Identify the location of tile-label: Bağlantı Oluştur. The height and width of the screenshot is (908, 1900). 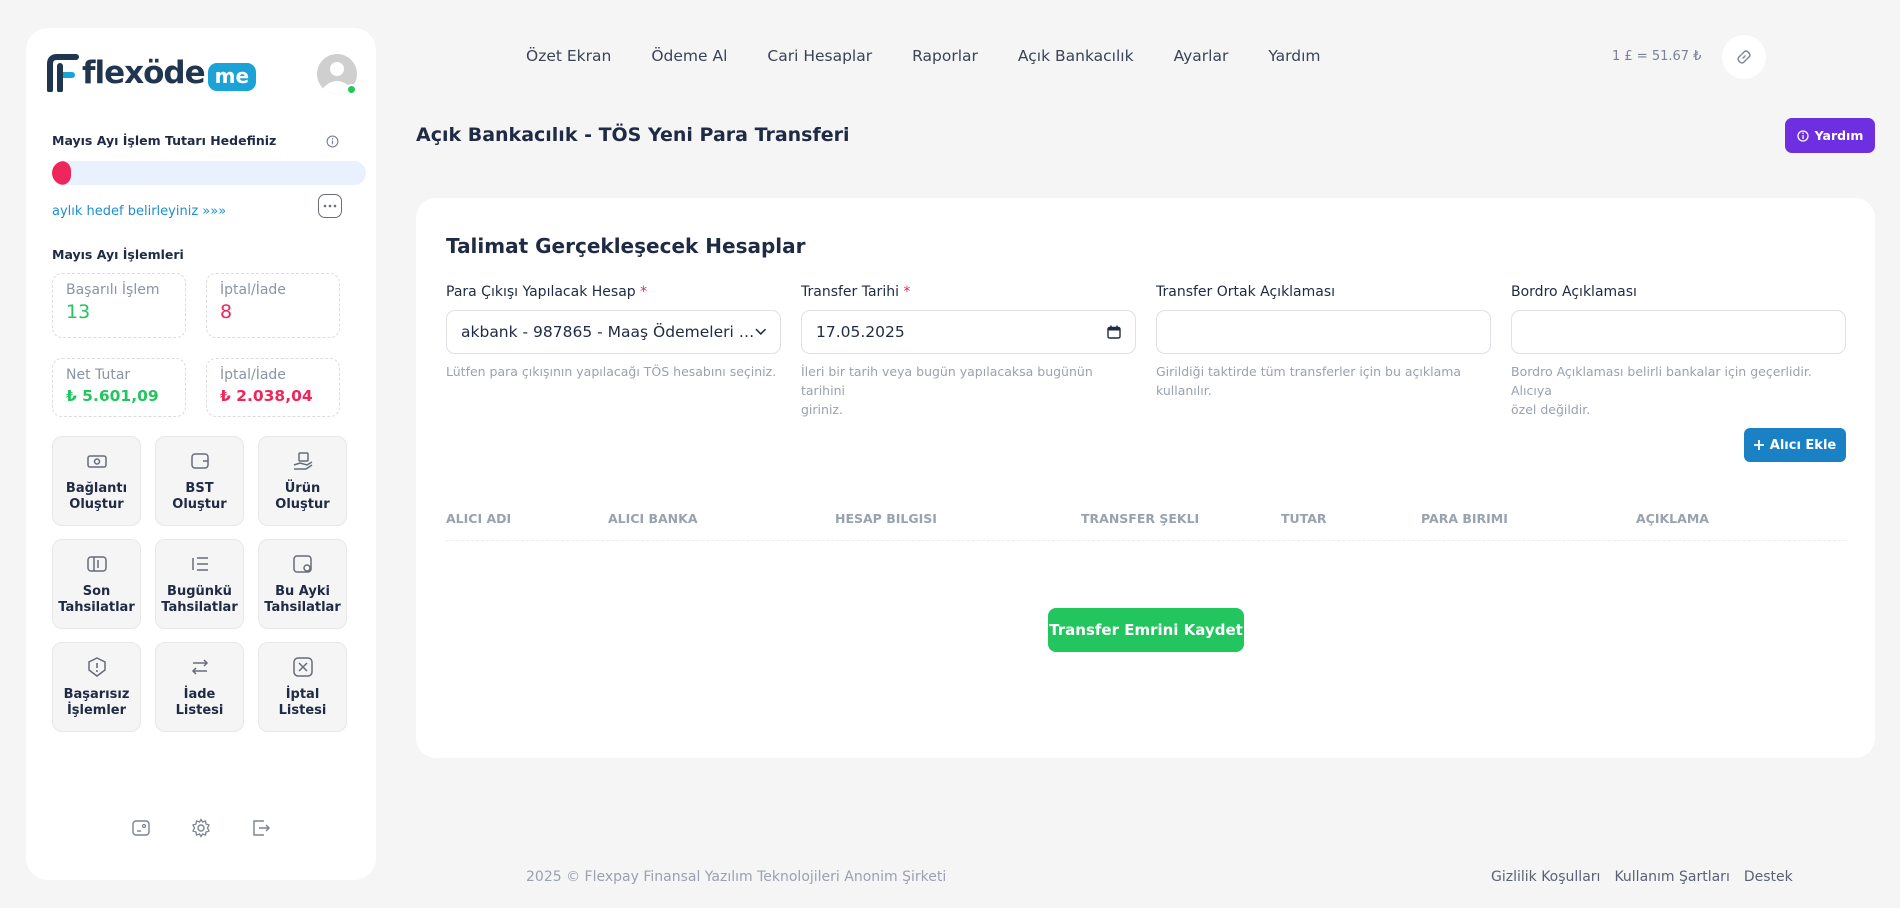
(96, 497).